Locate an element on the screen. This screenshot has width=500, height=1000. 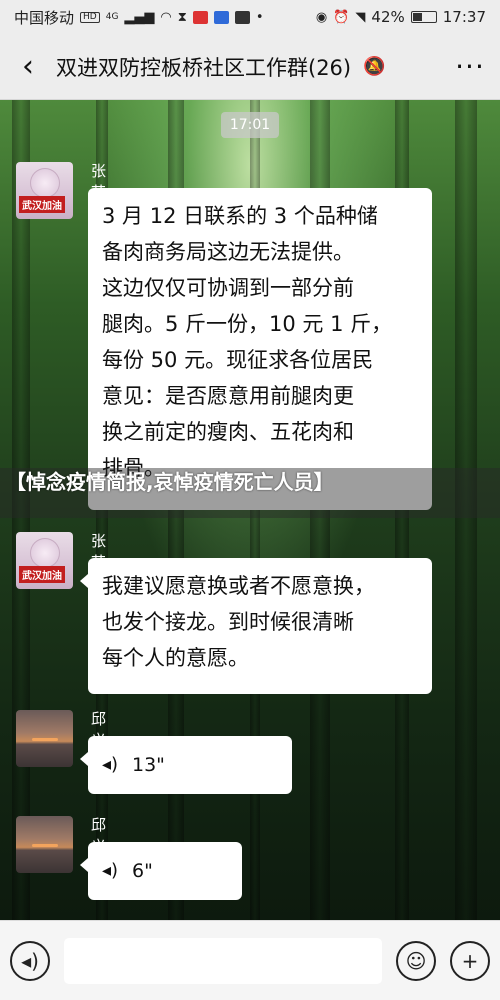
timestamp-pill: 17:01 is located at coordinates (250, 125).